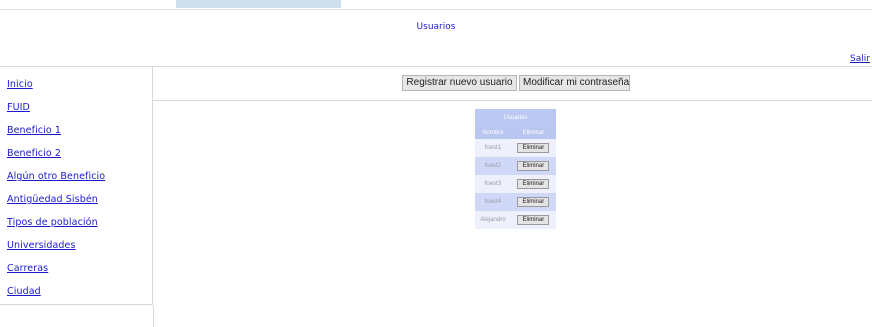 The width and height of the screenshot is (872, 327). I want to click on sidebar-item-fuid: FUID, so click(18, 107).